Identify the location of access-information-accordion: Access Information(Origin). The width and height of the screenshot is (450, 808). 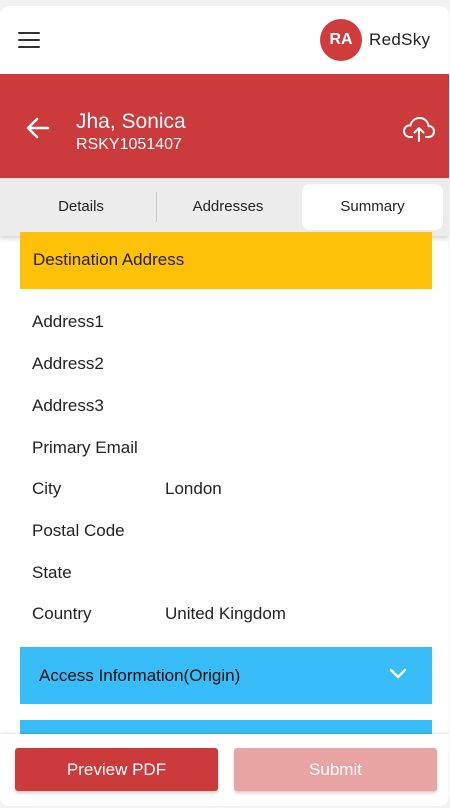
(226, 675).